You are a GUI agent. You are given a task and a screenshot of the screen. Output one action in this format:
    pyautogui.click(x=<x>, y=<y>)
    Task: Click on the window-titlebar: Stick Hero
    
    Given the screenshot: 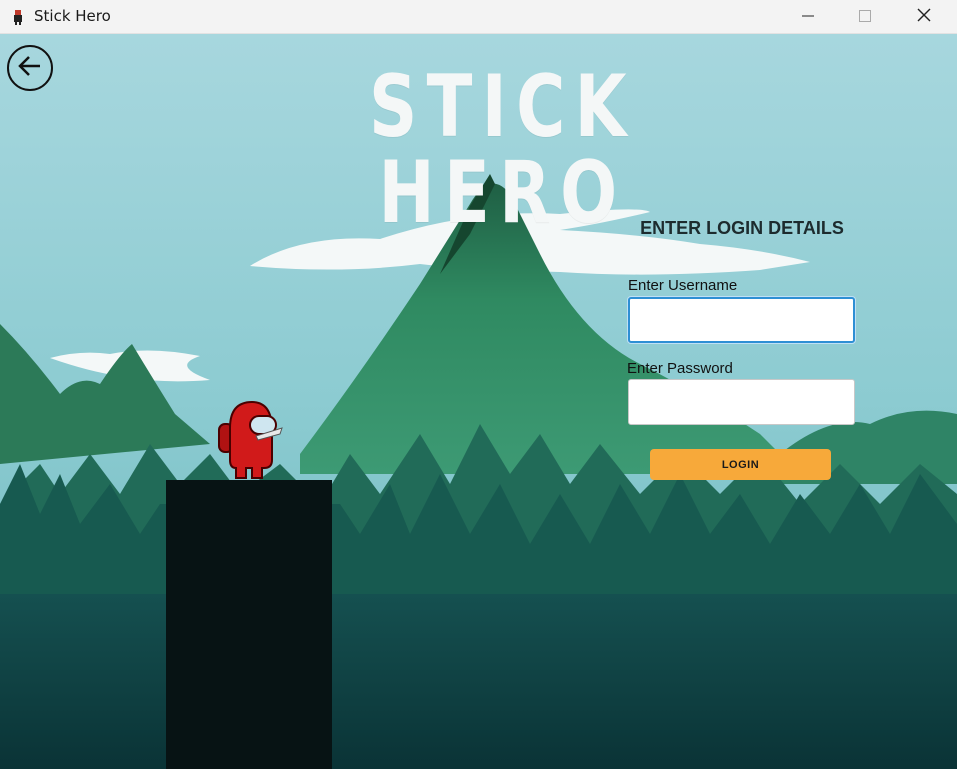 What is the action you would take?
    pyautogui.click(x=478, y=17)
    